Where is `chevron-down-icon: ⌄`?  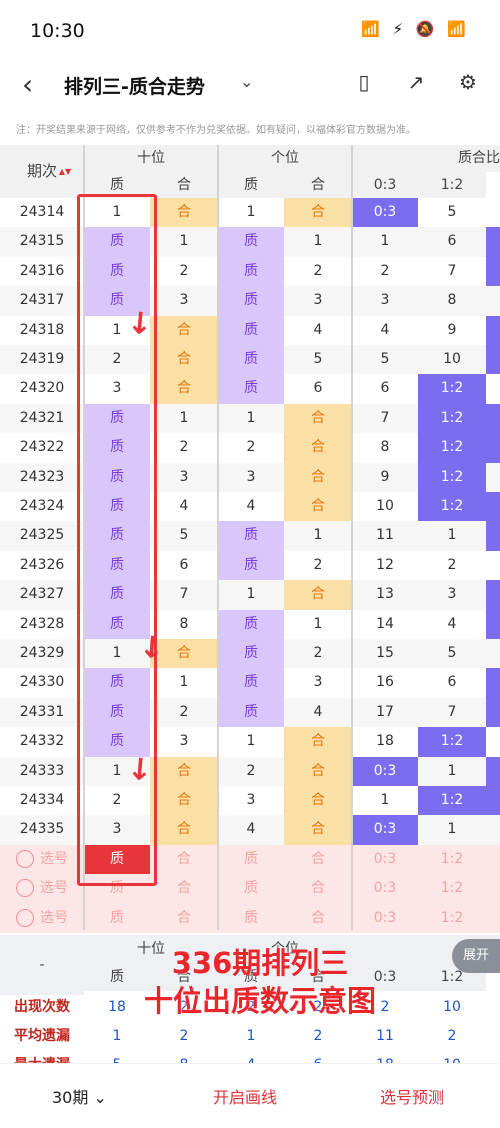 chevron-down-icon: ⌄ is located at coordinates (246, 81).